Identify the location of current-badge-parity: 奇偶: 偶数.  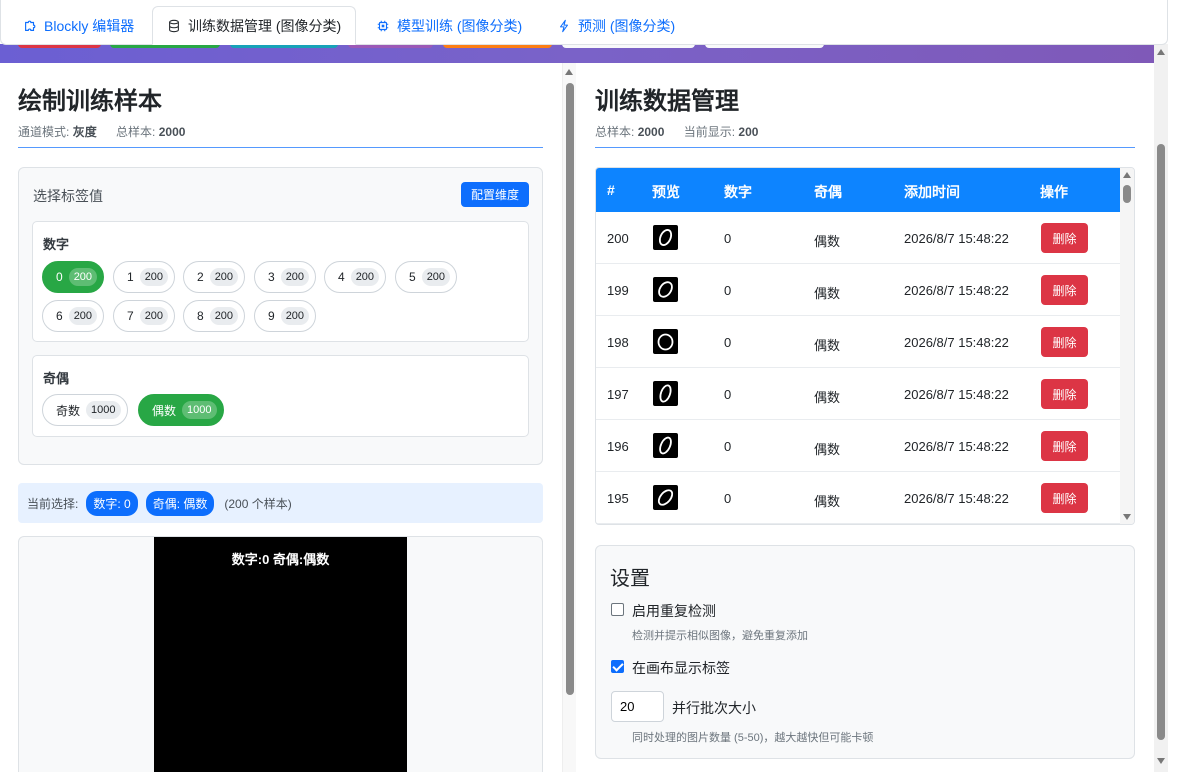
(180, 503).